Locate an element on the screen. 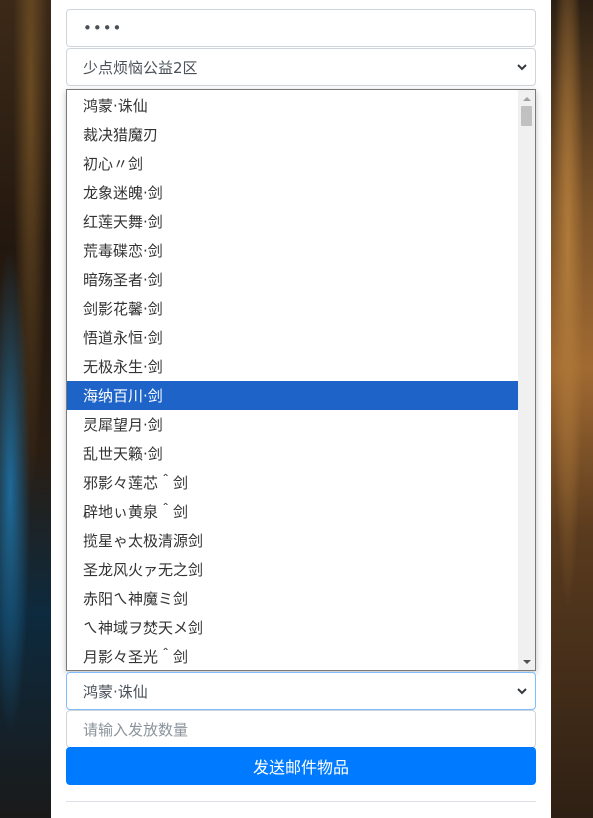  background-left is located at coordinates (25, 409).